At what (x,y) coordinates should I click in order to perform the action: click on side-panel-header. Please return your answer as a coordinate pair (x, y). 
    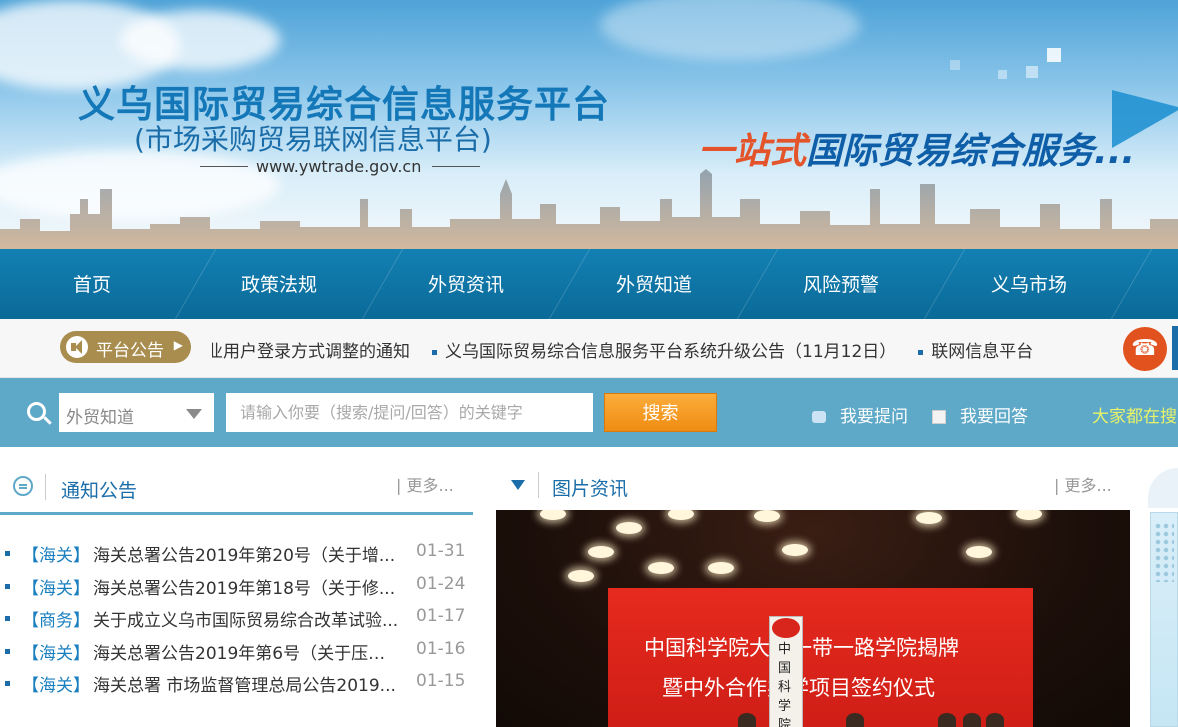
    Looking at the image, I should click on (1163, 488).